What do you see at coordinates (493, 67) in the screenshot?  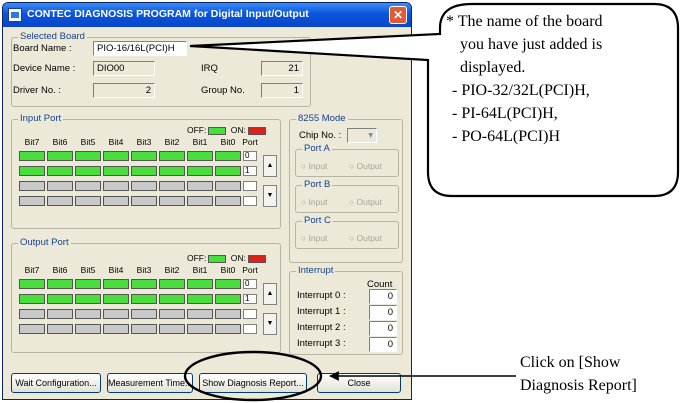 I see `callout-line: displayed.` at bounding box center [493, 67].